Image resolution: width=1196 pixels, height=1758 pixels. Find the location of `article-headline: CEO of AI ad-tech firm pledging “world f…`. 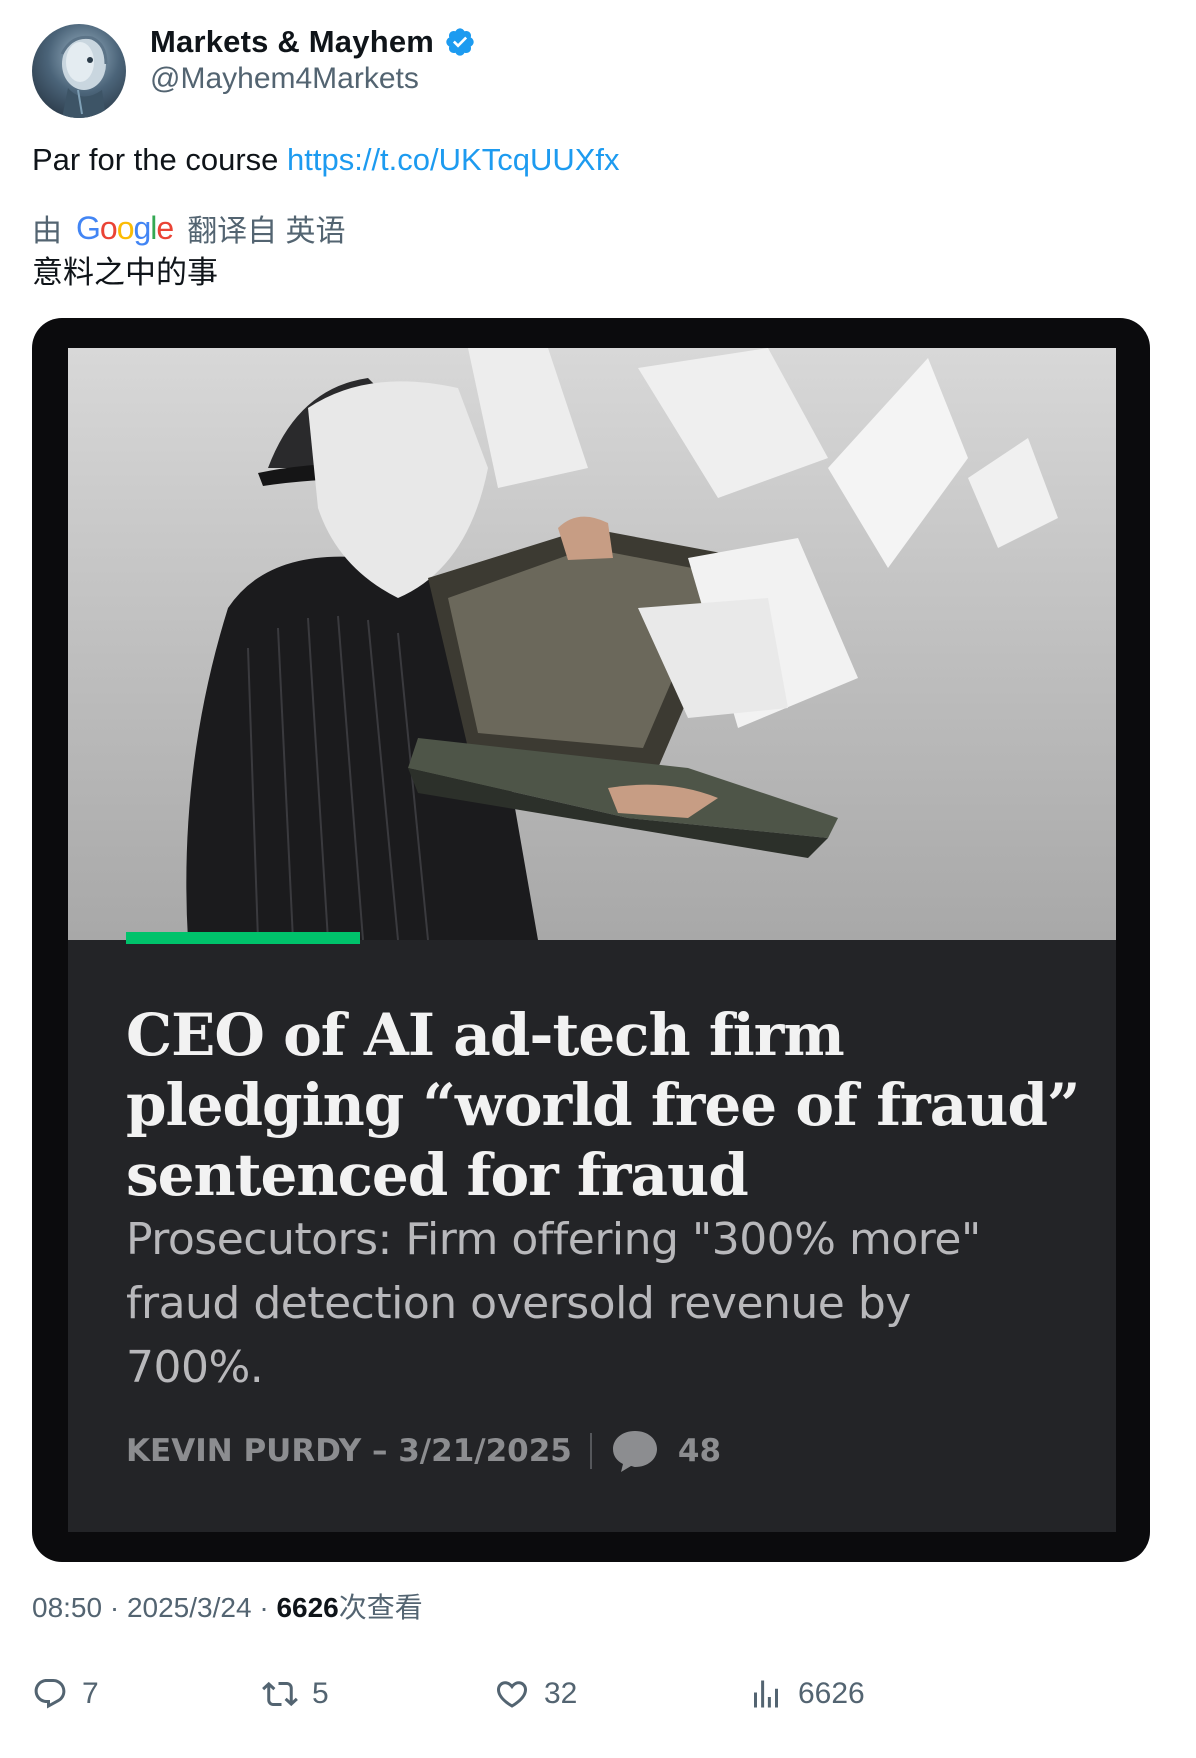

article-headline: CEO of AI ad-tech firm pledging “world f… is located at coordinates (603, 1105).